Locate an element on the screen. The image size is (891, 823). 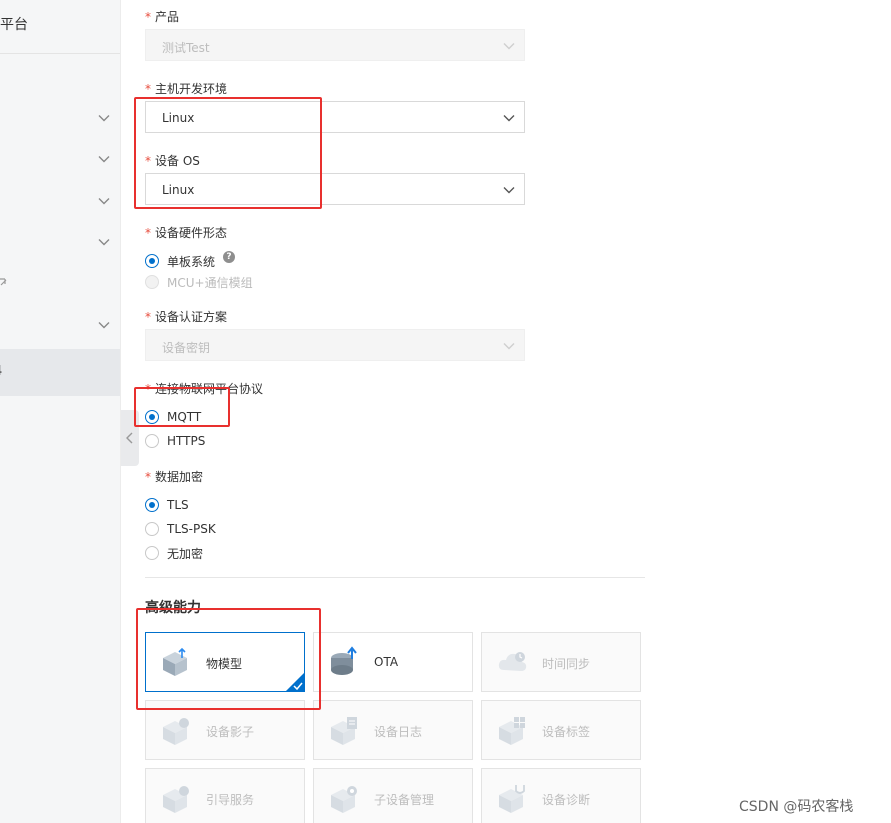
capability-card-device-log: 设备日志 is located at coordinates (393, 730).